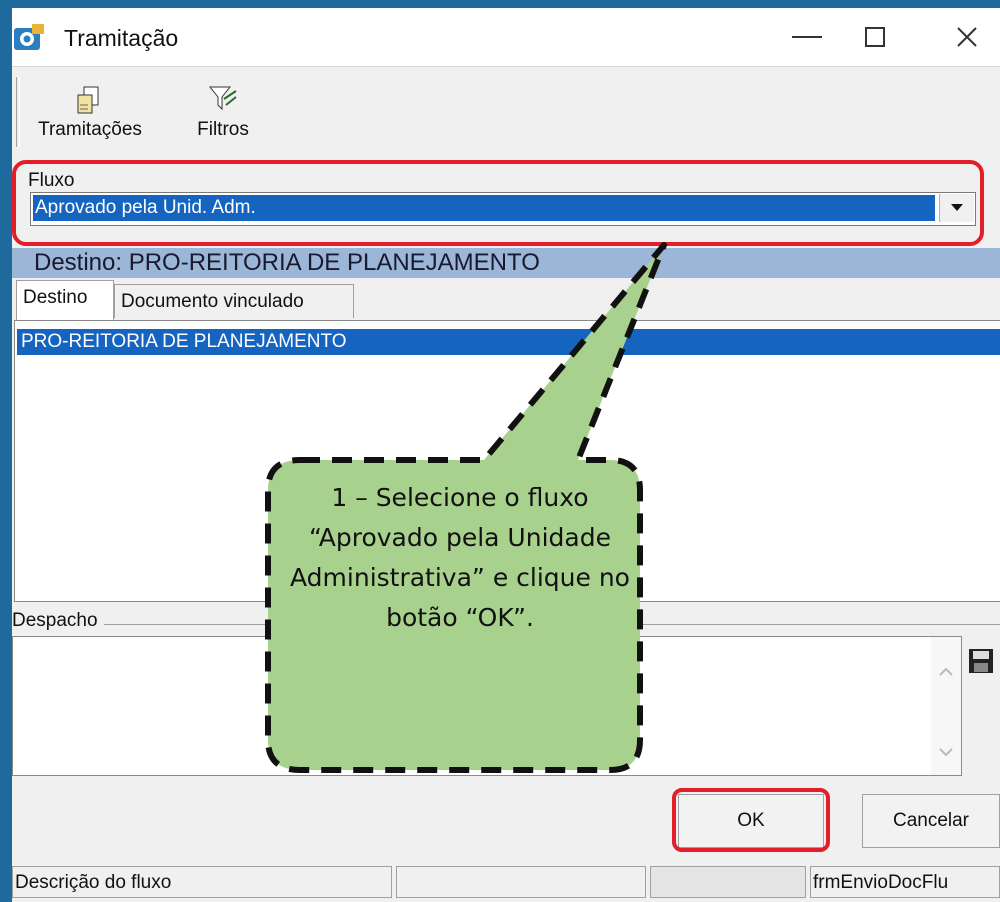 The image size is (1000, 902). Describe the element at coordinates (508, 342) in the screenshot. I see `list-item: PRO-REITORIA DE PLANEJAMENTO` at that location.